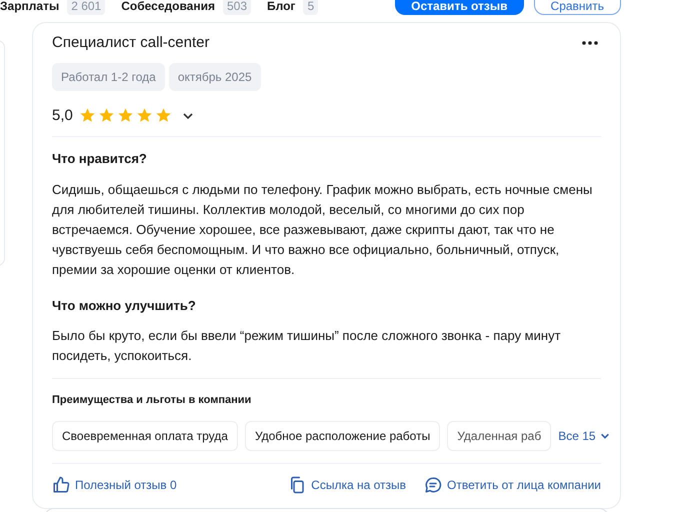  What do you see at coordinates (152, 400) in the screenshot?
I see `benefits-heading: Преимущества и льготы в компании` at bounding box center [152, 400].